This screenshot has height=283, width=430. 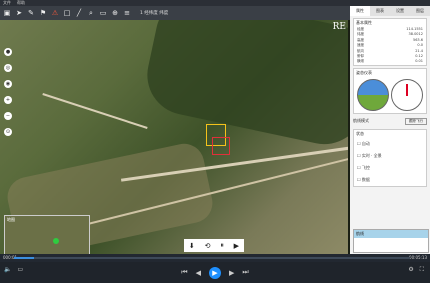 What do you see at coordinates (91, 13) in the screenshot?
I see `zoom-icon: ⌕` at bounding box center [91, 13].